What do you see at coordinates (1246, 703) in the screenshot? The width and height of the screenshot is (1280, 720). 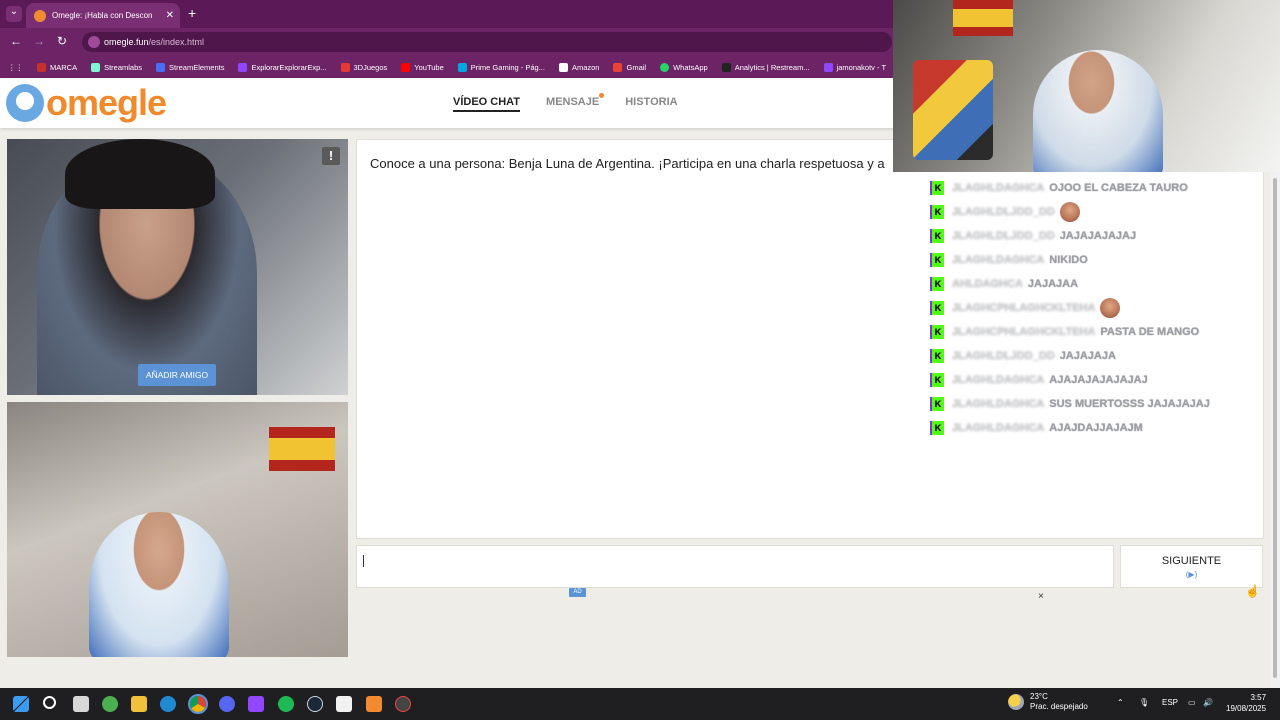 I see `system-clock: 3:57 19/08/2025` at bounding box center [1246, 703].